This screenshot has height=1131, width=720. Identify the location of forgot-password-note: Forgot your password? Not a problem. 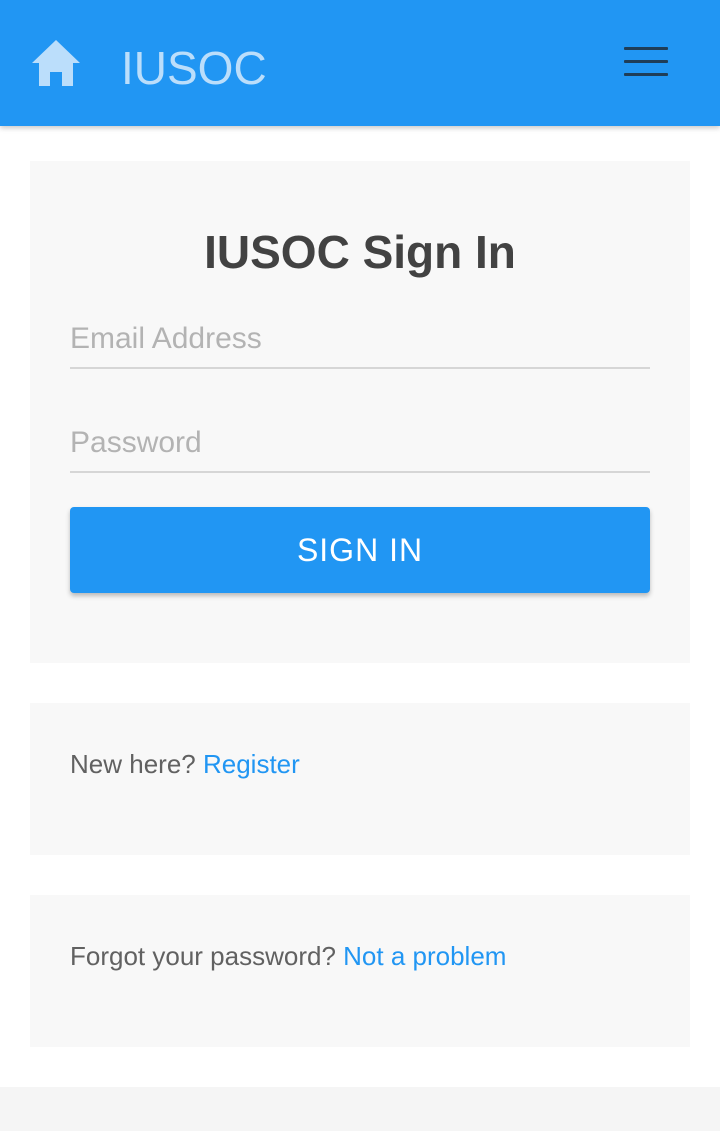
(288, 956).